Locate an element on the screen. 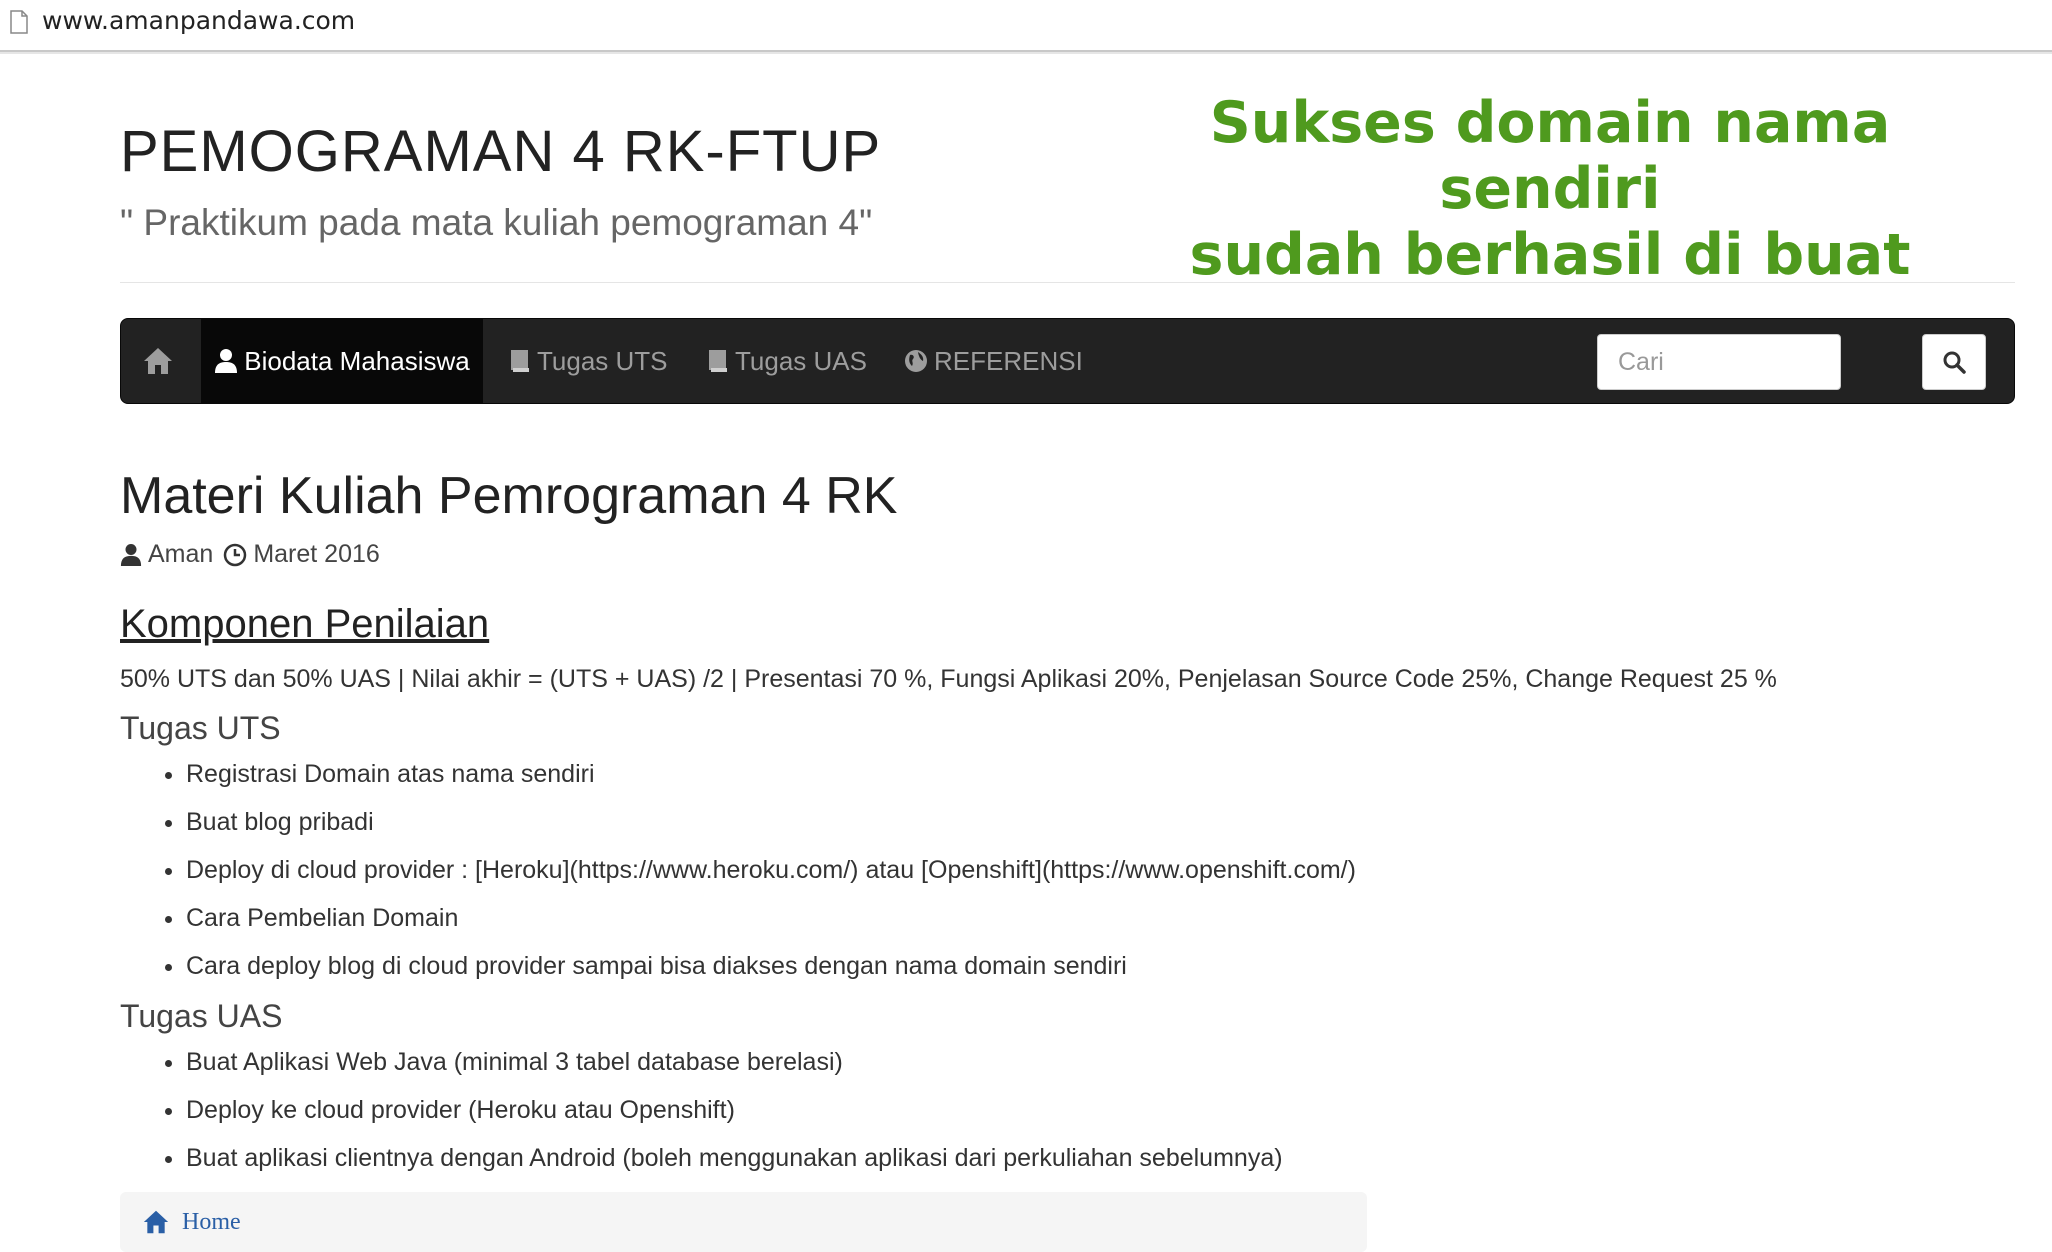 The image size is (2052, 1252). heading-tugas-uts: Tugas UTS is located at coordinates (200, 728).